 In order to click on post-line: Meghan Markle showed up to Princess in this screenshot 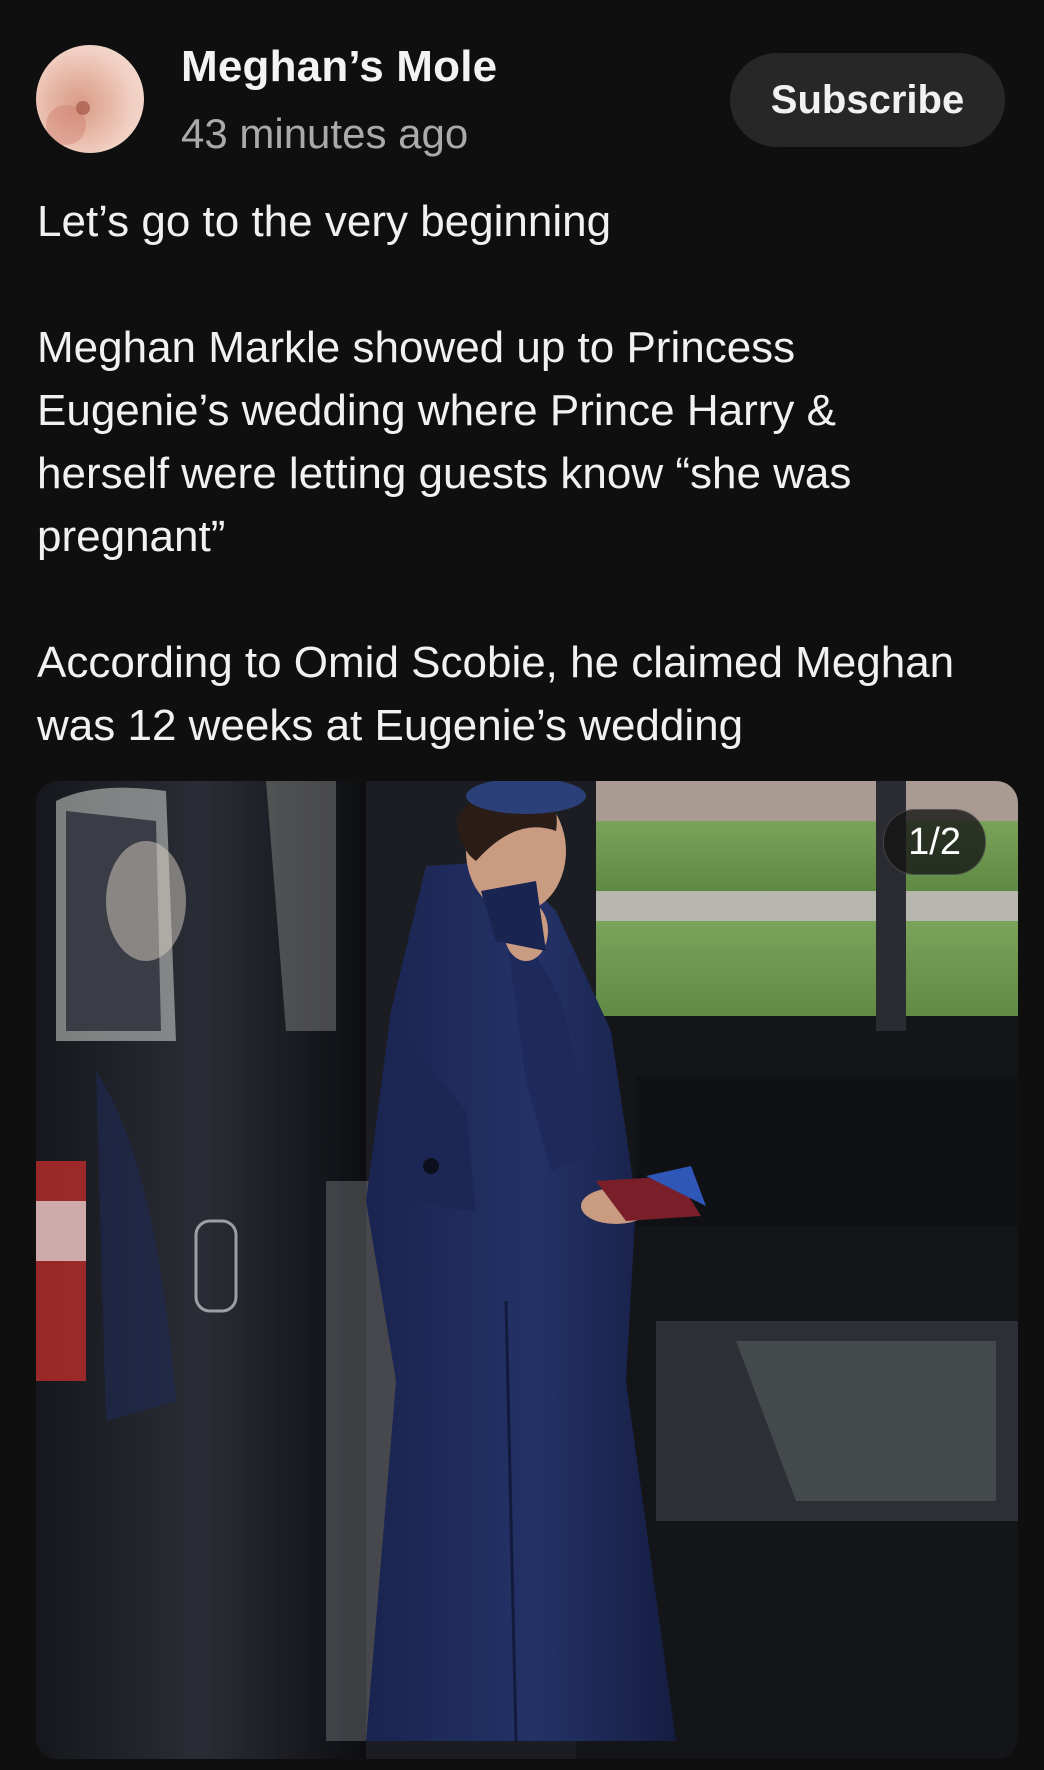, I will do `click(416, 347)`.